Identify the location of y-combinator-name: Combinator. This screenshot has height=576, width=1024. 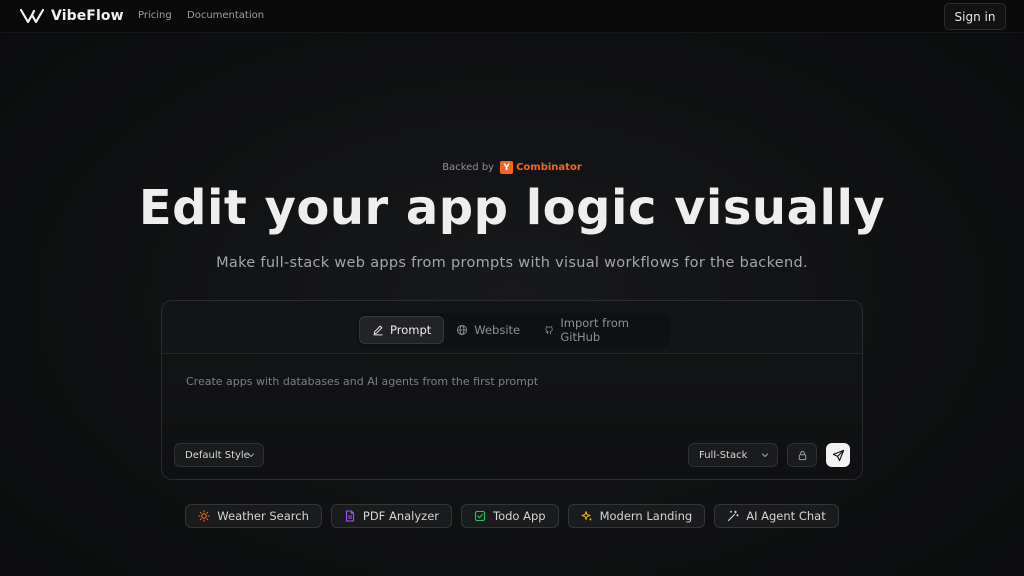
(549, 167).